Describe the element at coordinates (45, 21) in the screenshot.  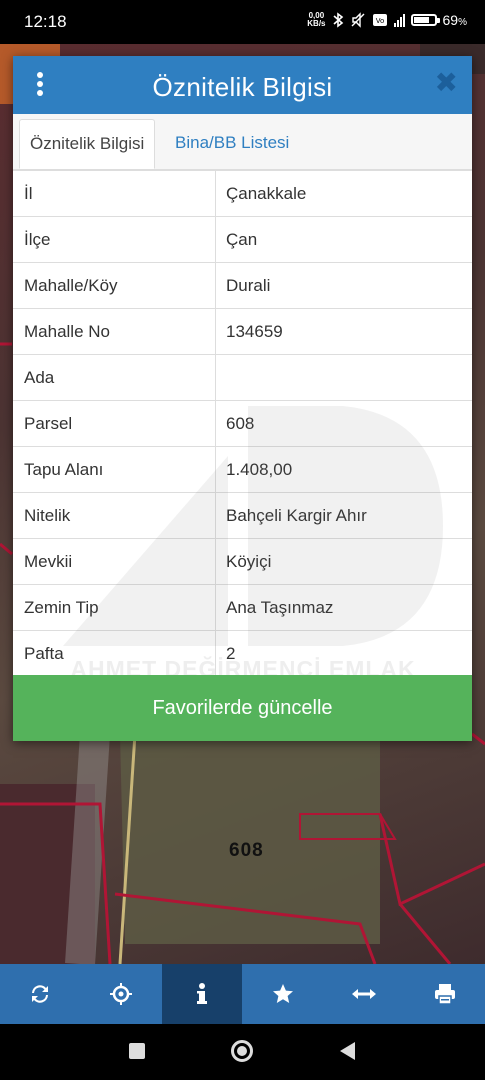
I see `status-time: 12:18` at that location.